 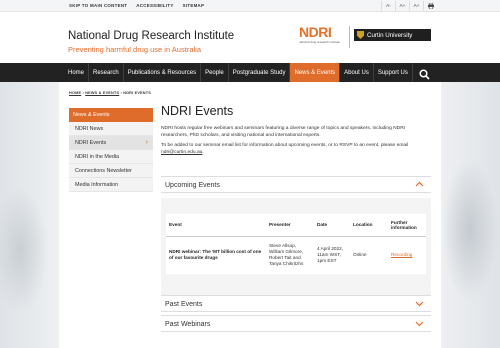 What do you see at coordinates (146, 142) in the screenshot?
I see `chevron-right-icon: ›` at bounding box center [146, 142].